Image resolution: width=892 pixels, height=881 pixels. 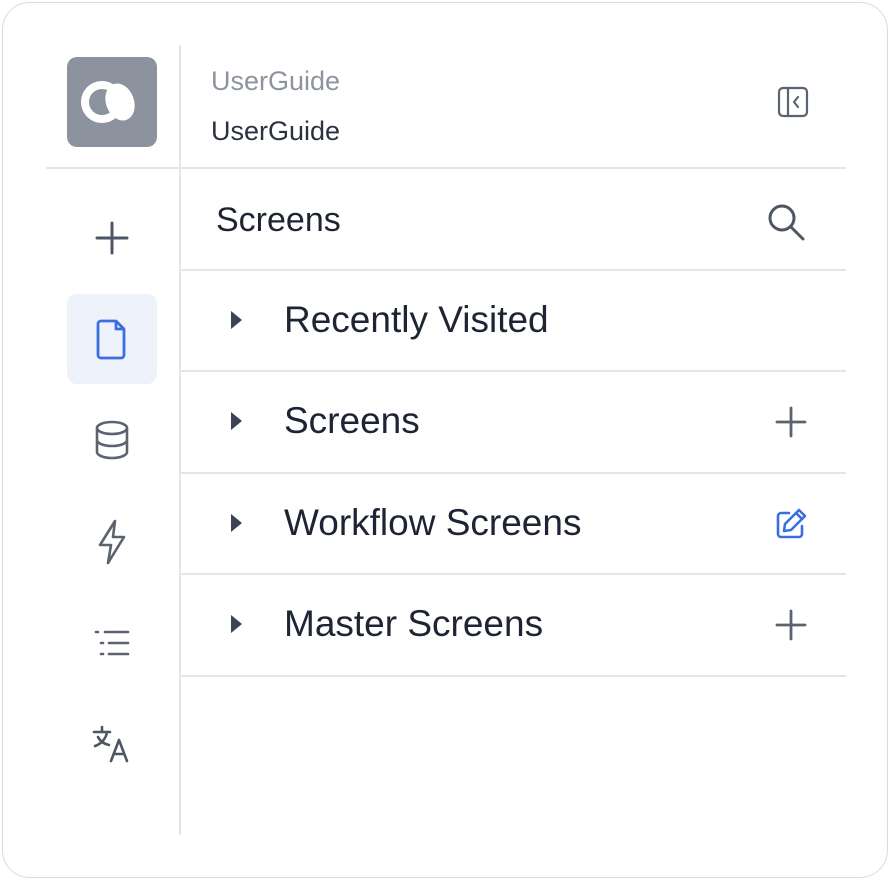 I want to click on add-master-screen-button, so click(x=791, y=625).